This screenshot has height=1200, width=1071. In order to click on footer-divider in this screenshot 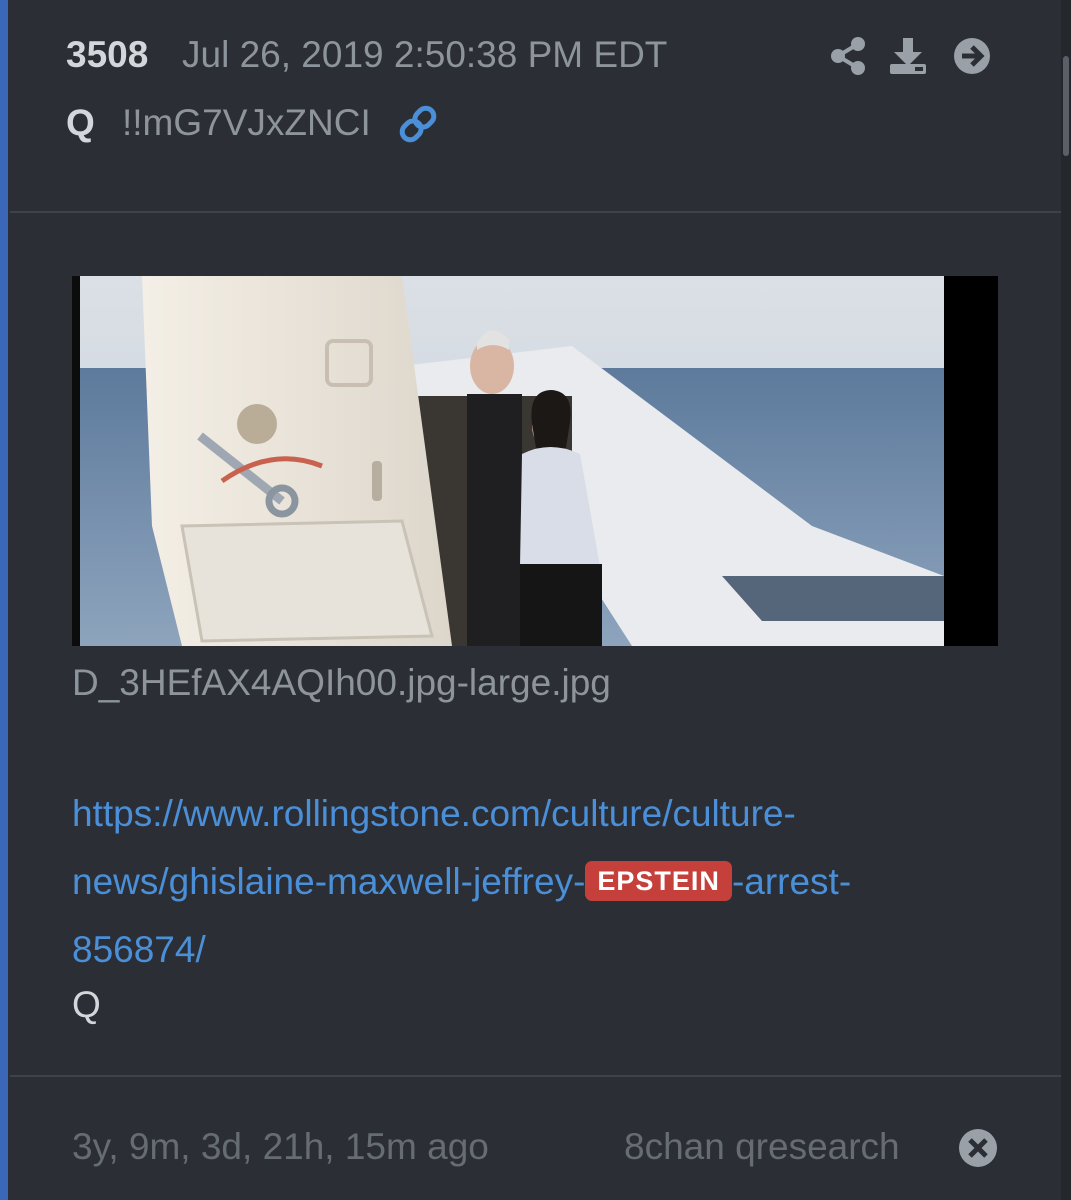, I will do `click(535, 1076)`.